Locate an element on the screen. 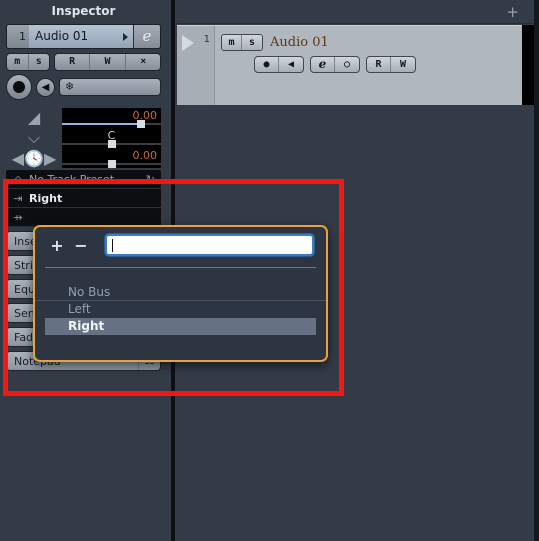  track-row-number: 1 is located at coordinates (206, 39).